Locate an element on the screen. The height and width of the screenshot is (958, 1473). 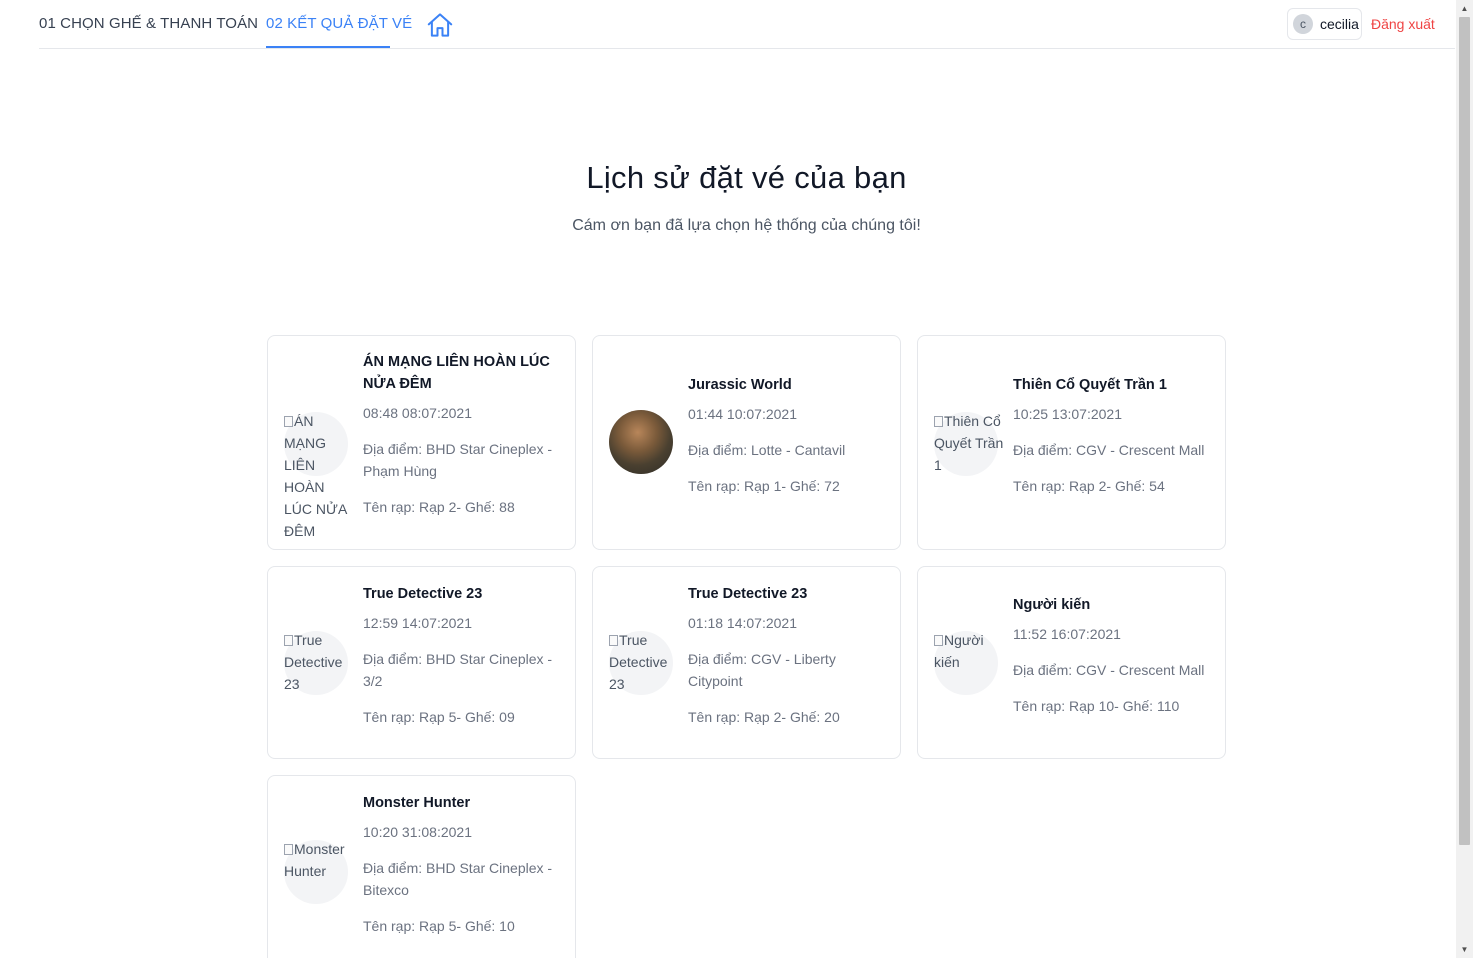
poster-alt-text: ÁN MẠNG LIÊN HOÀN LÚC NỬA ĐÊM is located at coordinates (315, 476).